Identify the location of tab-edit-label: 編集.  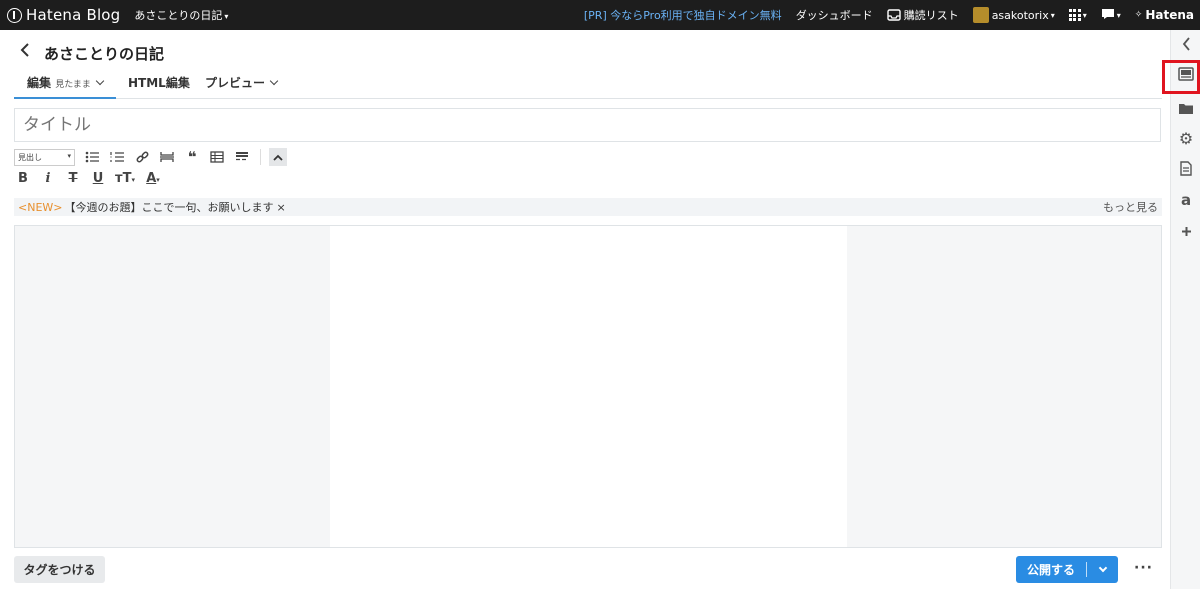
(39, 83).